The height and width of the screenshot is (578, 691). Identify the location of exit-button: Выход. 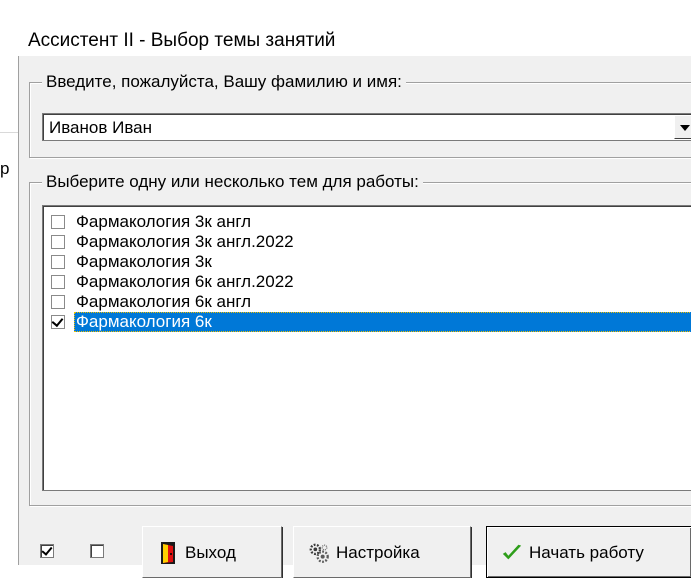
(212, 552).